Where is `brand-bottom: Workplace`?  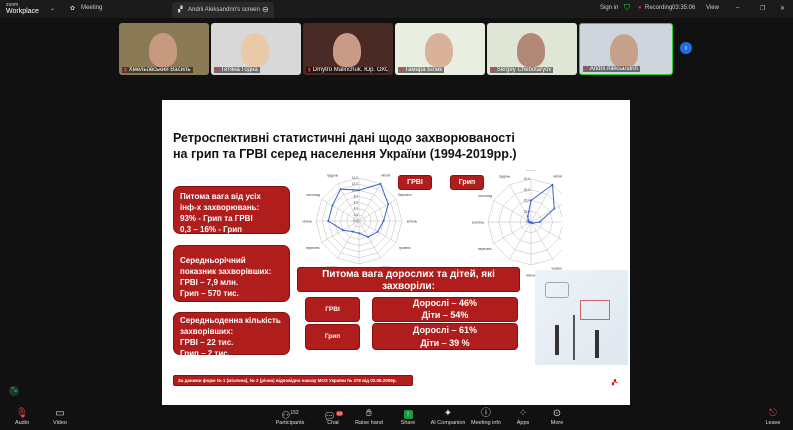
brand-bottom: Workplace is located at coordinates (22, 11).